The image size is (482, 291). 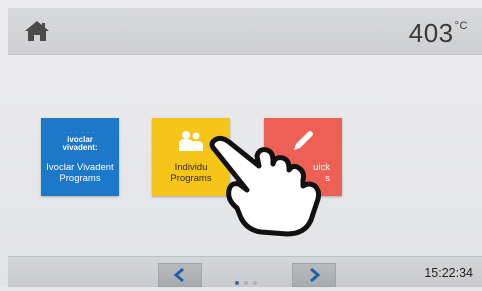 I want to click on temperature-display: 403°C, so click(x=438, y=33).